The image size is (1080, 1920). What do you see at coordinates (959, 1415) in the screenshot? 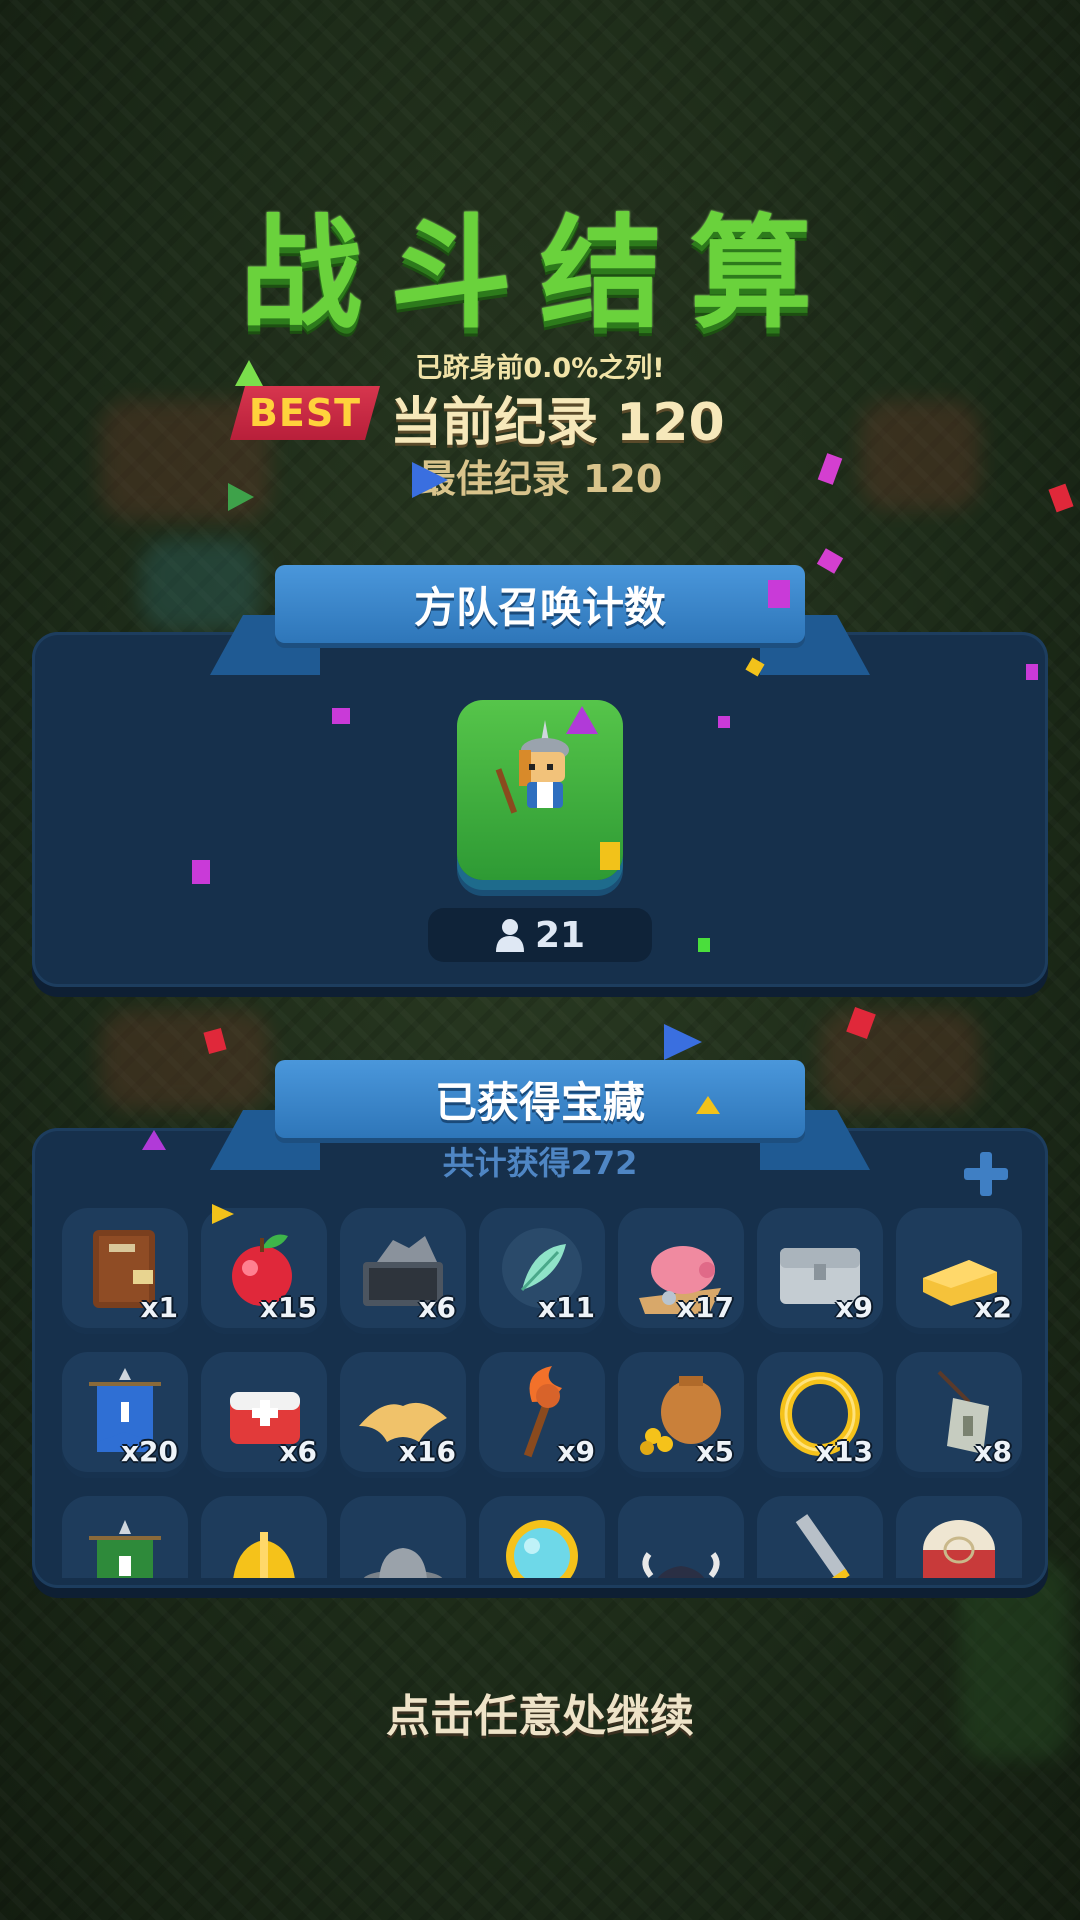
I see `treasure-item: x8` at bounding box center [959, 1415].